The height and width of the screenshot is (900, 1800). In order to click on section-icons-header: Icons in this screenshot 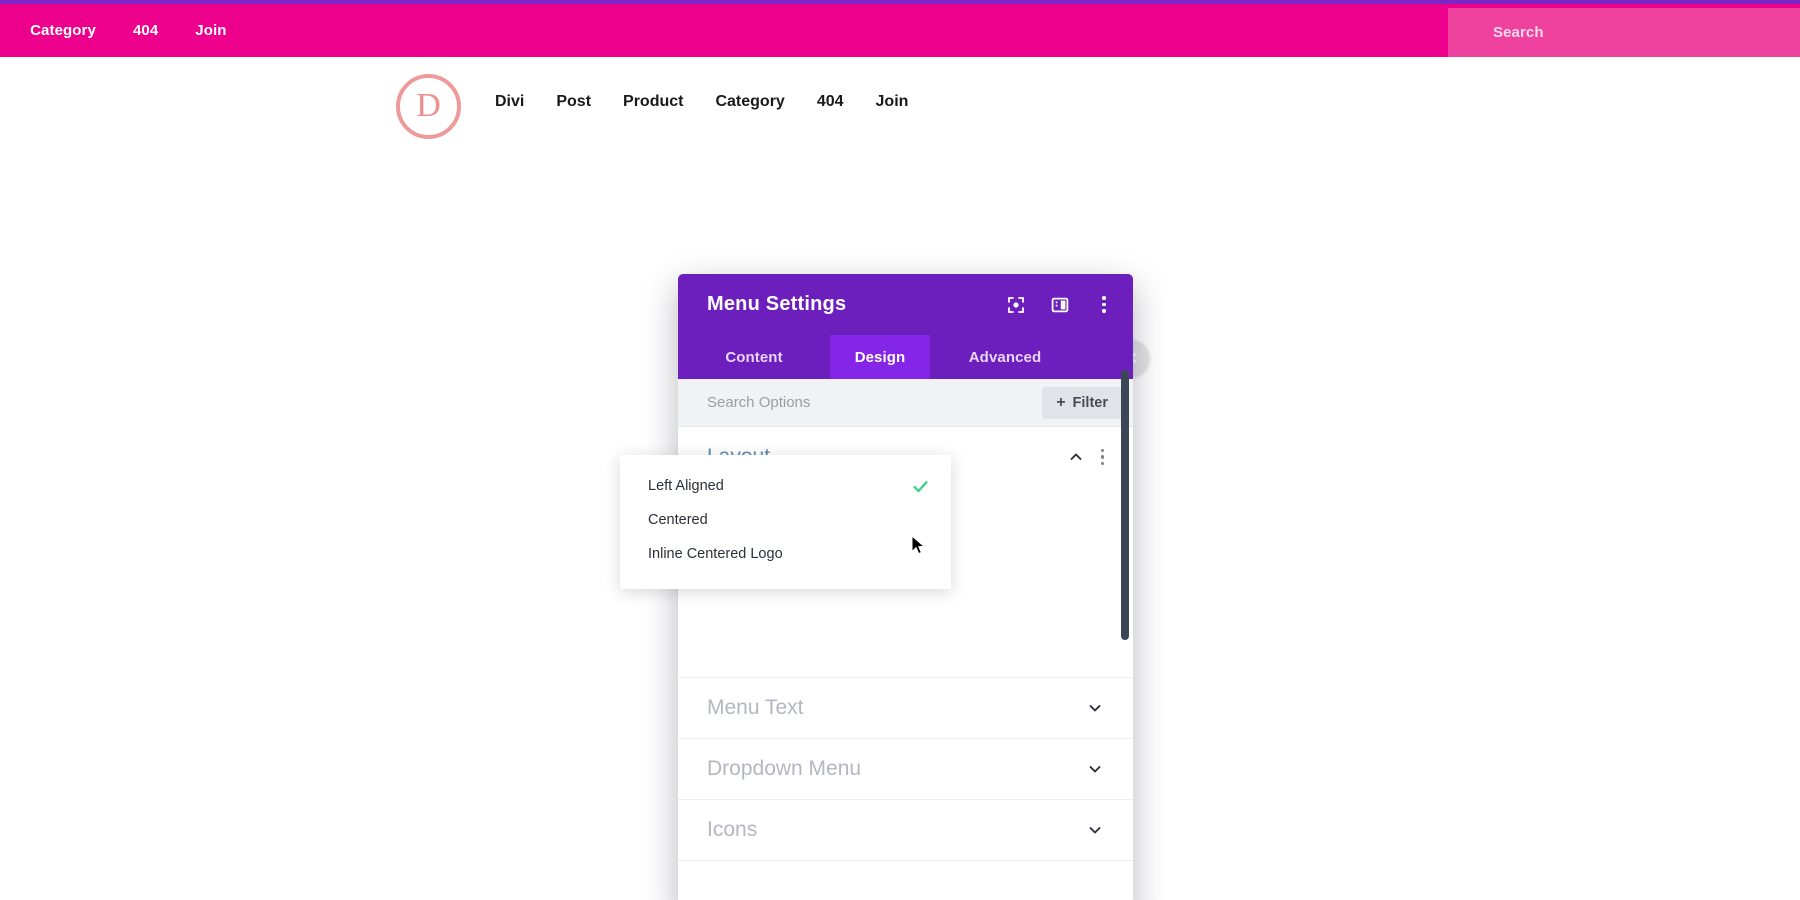, I will do `click(905, 830)`.